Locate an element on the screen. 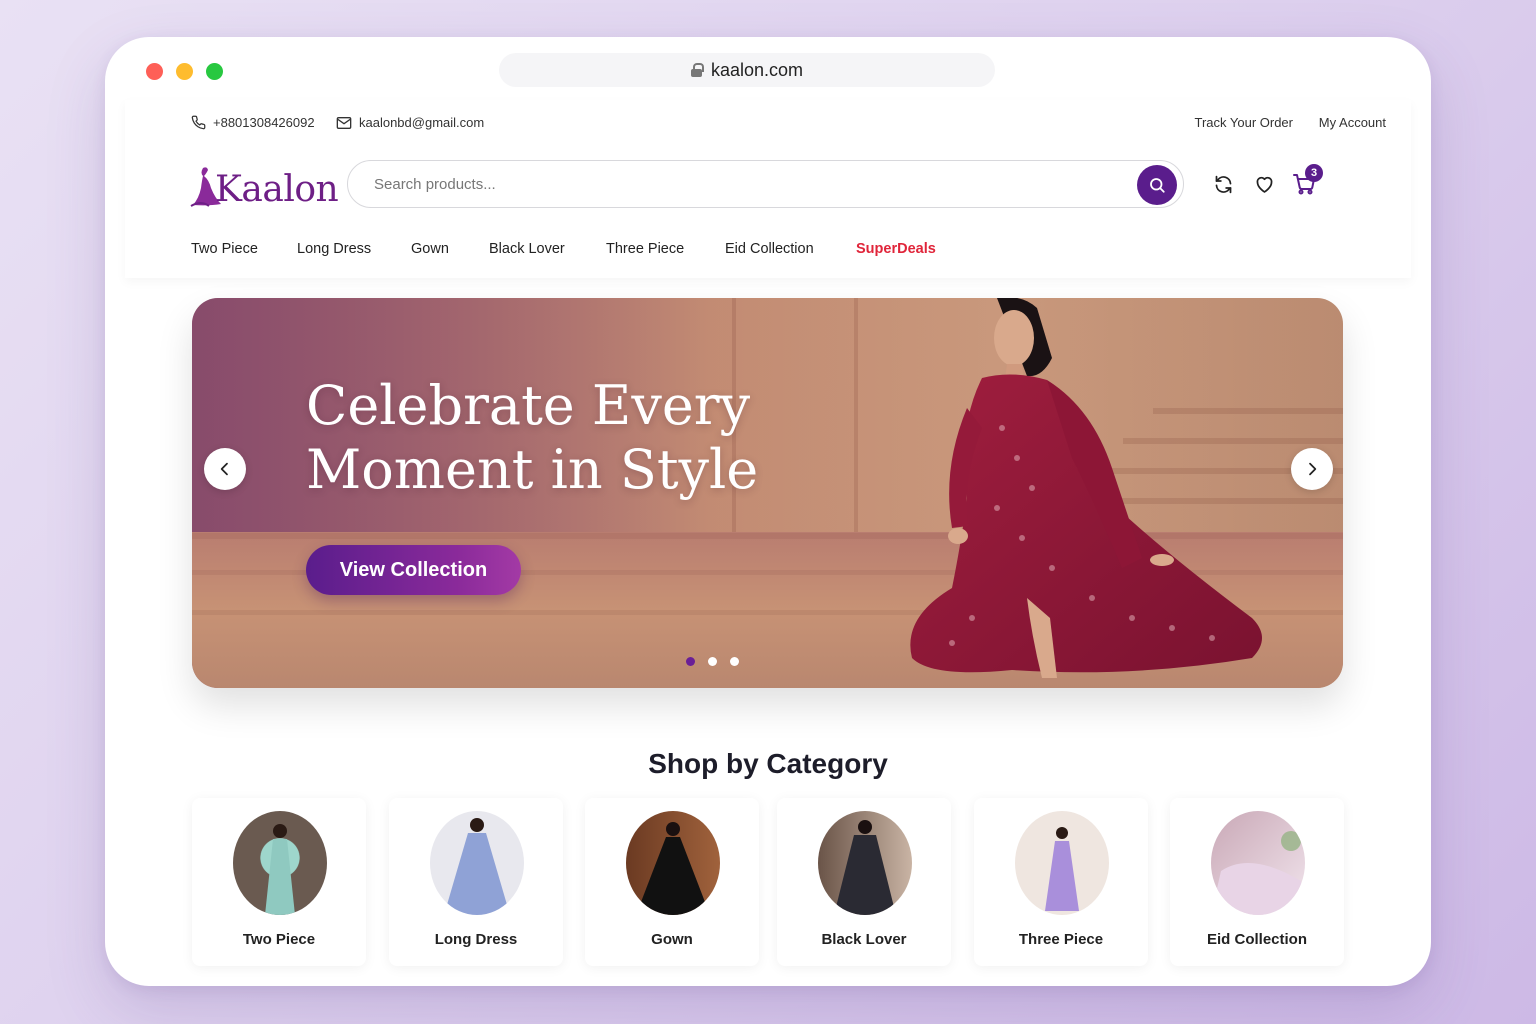 The image size is (1536, 1024). email-contact: kaalonbd@gmail.com is located at coordinates (410, 122).